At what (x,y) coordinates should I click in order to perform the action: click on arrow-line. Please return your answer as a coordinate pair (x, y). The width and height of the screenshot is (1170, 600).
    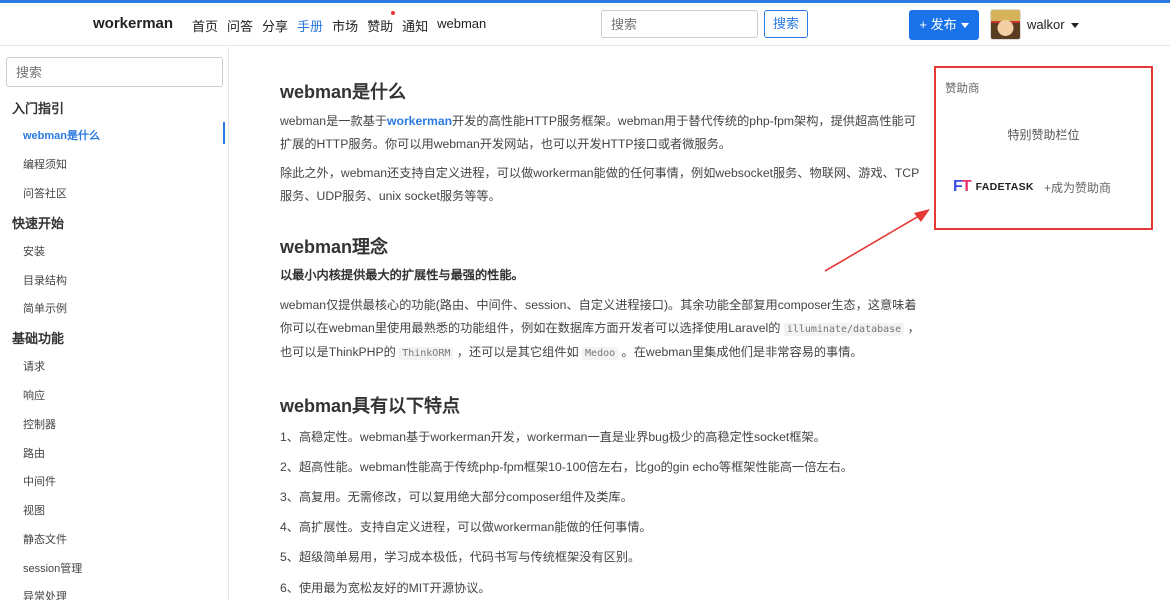
    Looking at the image, I should click on (874, 242).